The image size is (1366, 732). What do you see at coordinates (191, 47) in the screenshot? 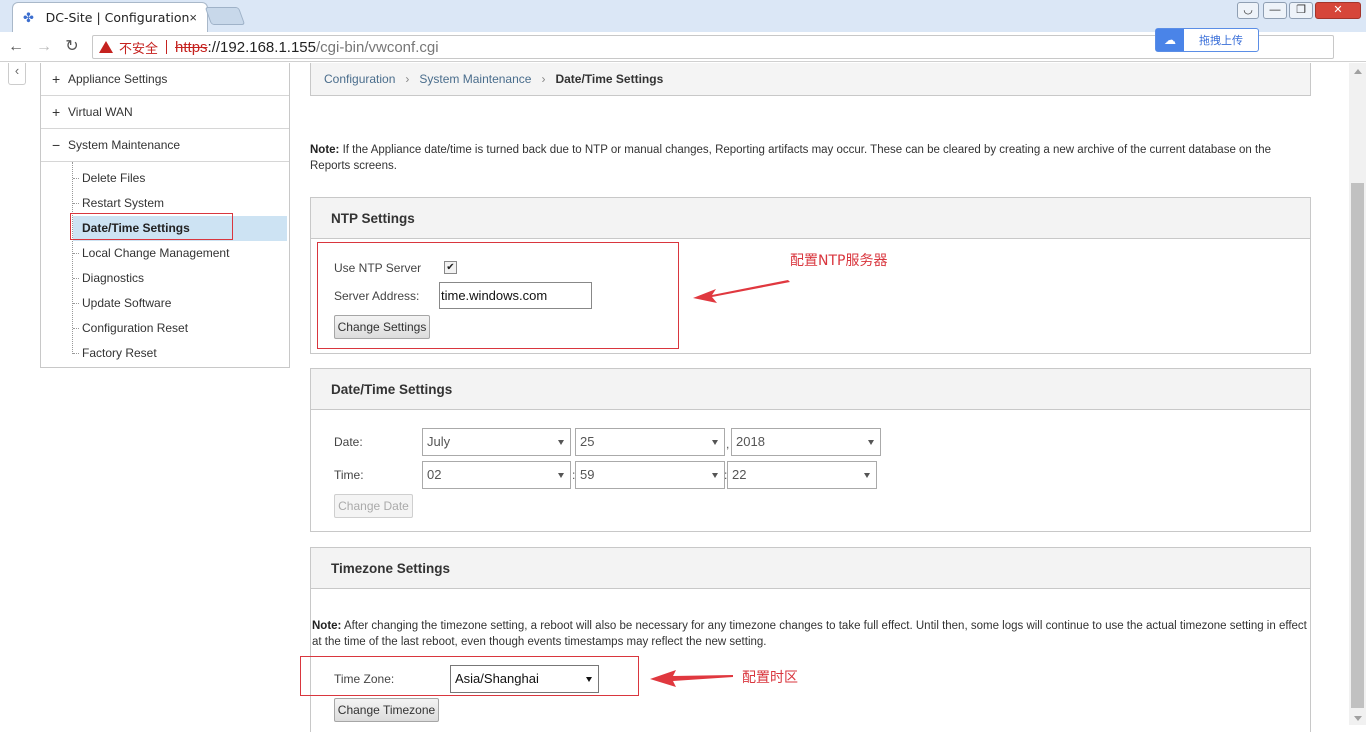
I see `url-protocol: https` at bounding box center [191, 47].